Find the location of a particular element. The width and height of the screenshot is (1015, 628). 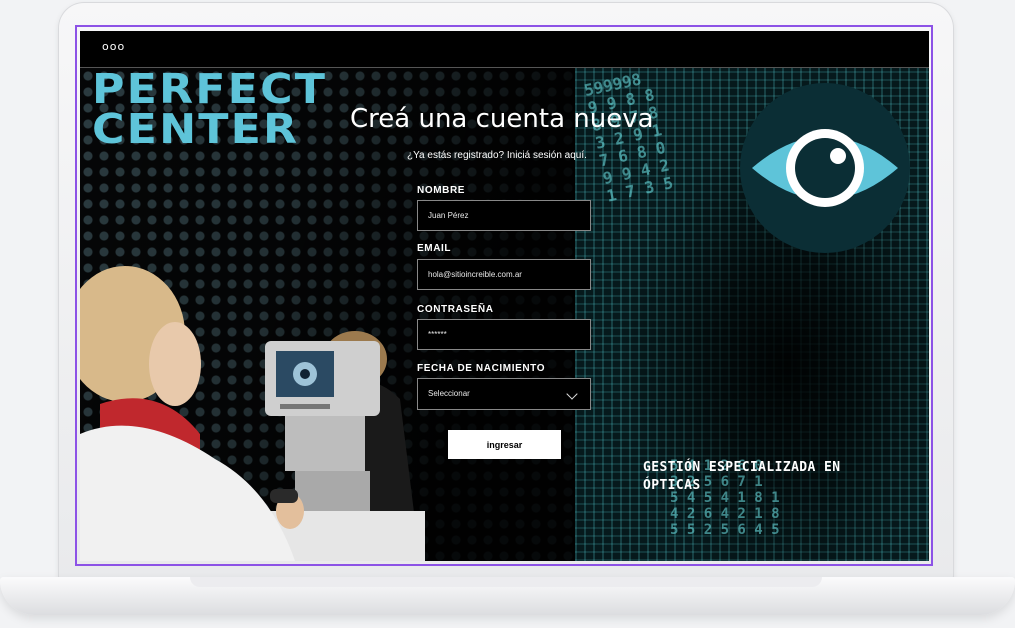

tagline-line-2: ÓPTICAS is located at coordinates (672, 485).